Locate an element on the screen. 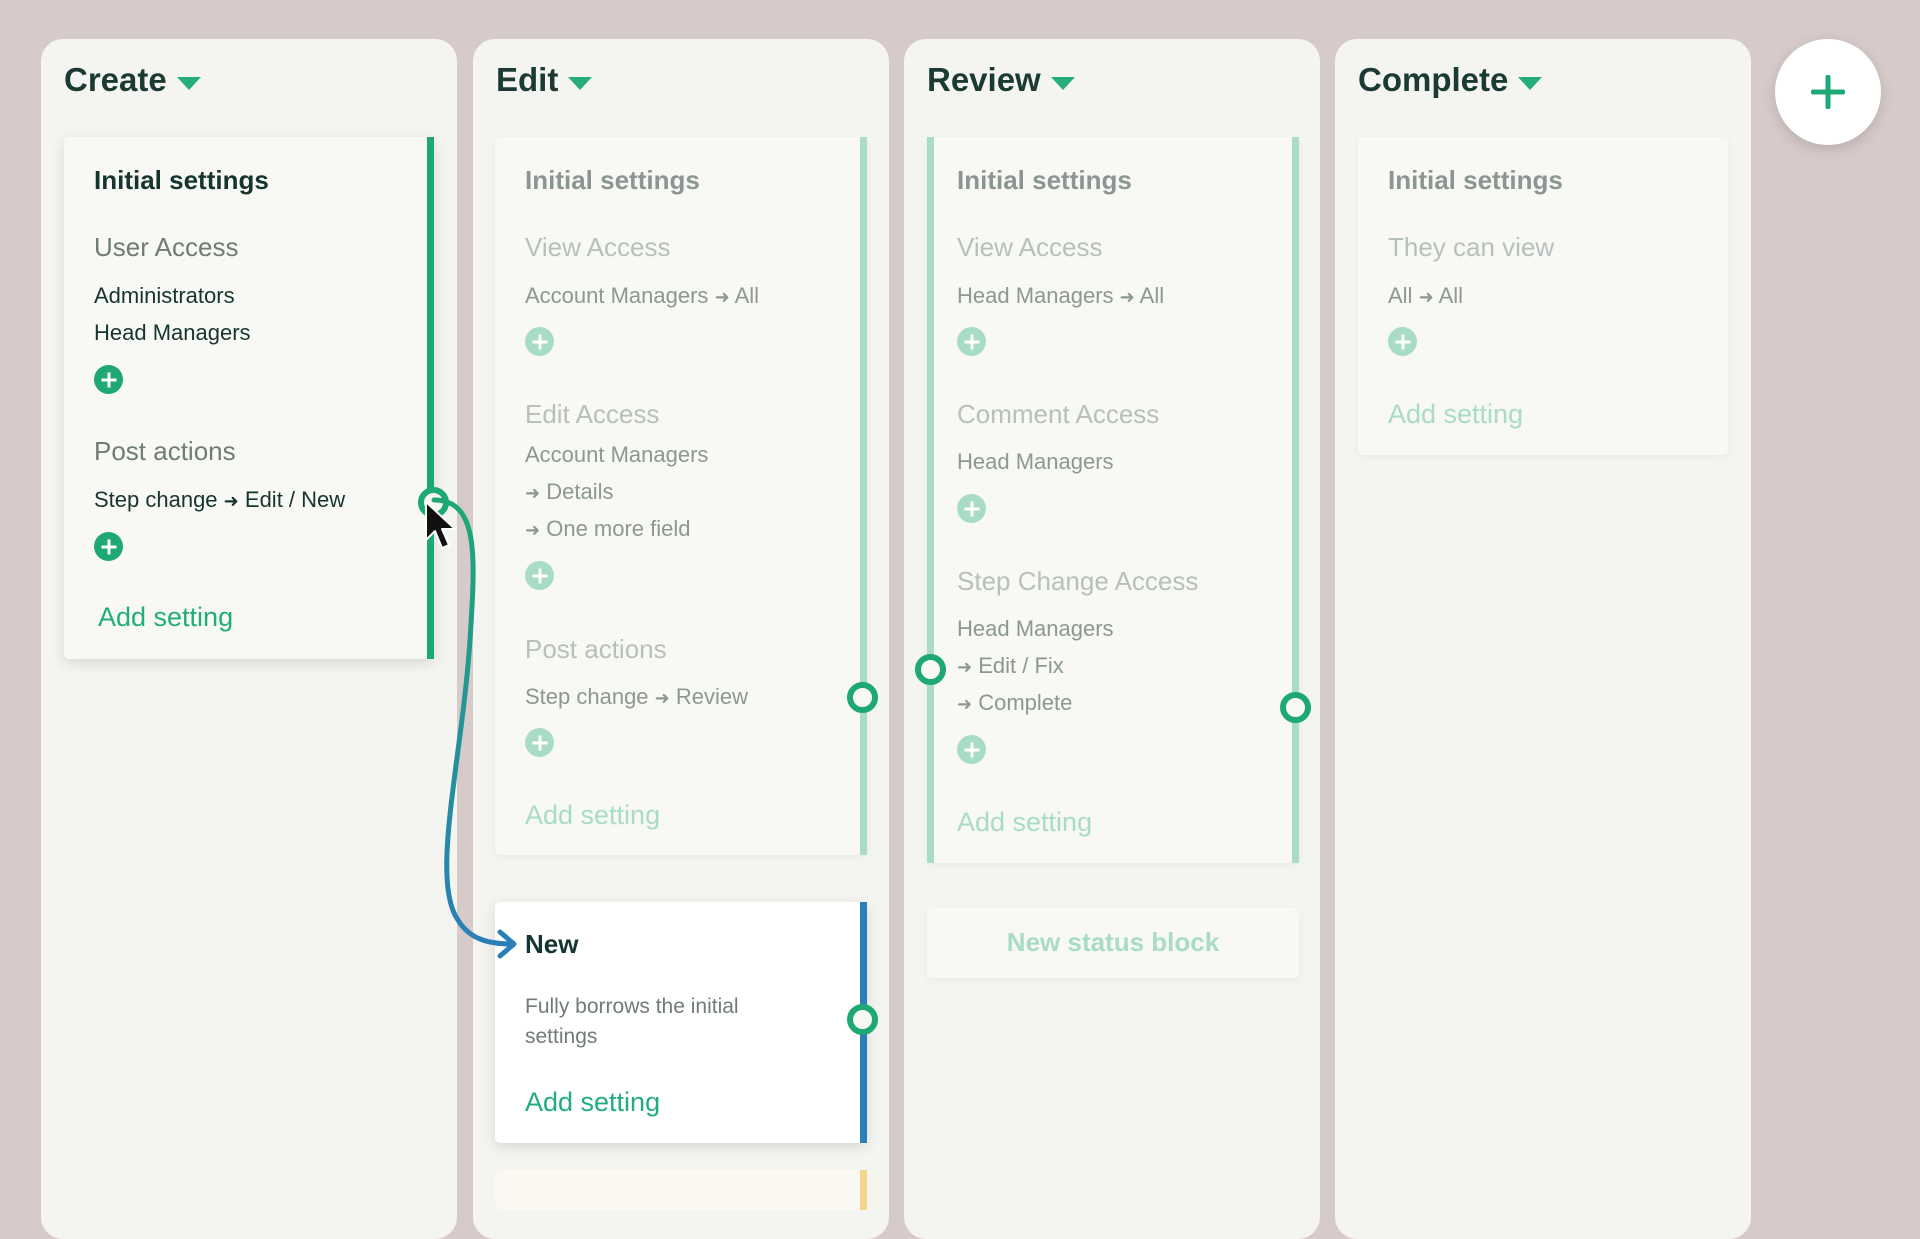  add-column-button is located at coordinates (1828, 92).